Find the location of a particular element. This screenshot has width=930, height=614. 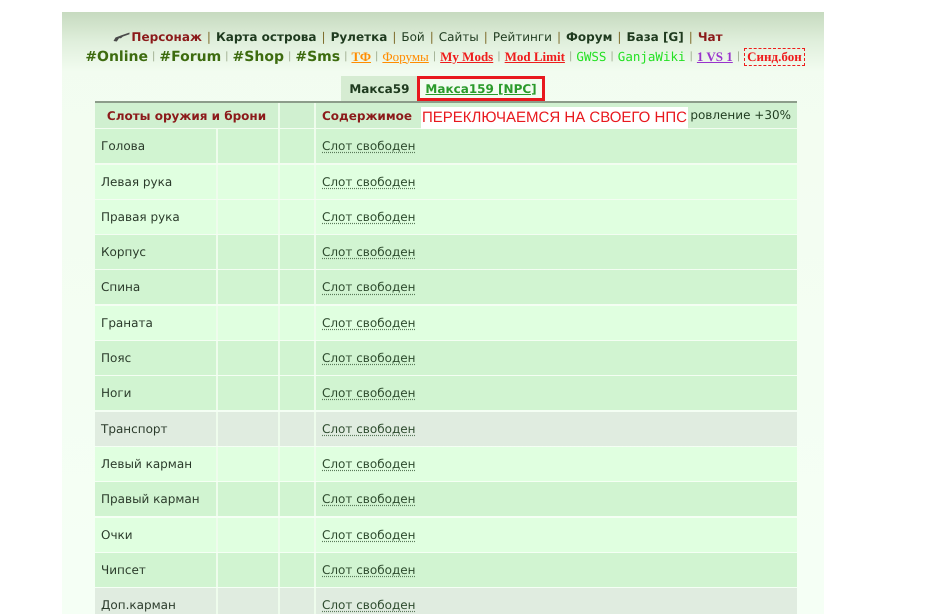

slot-name: Спина is located at coordinates (120, 287).